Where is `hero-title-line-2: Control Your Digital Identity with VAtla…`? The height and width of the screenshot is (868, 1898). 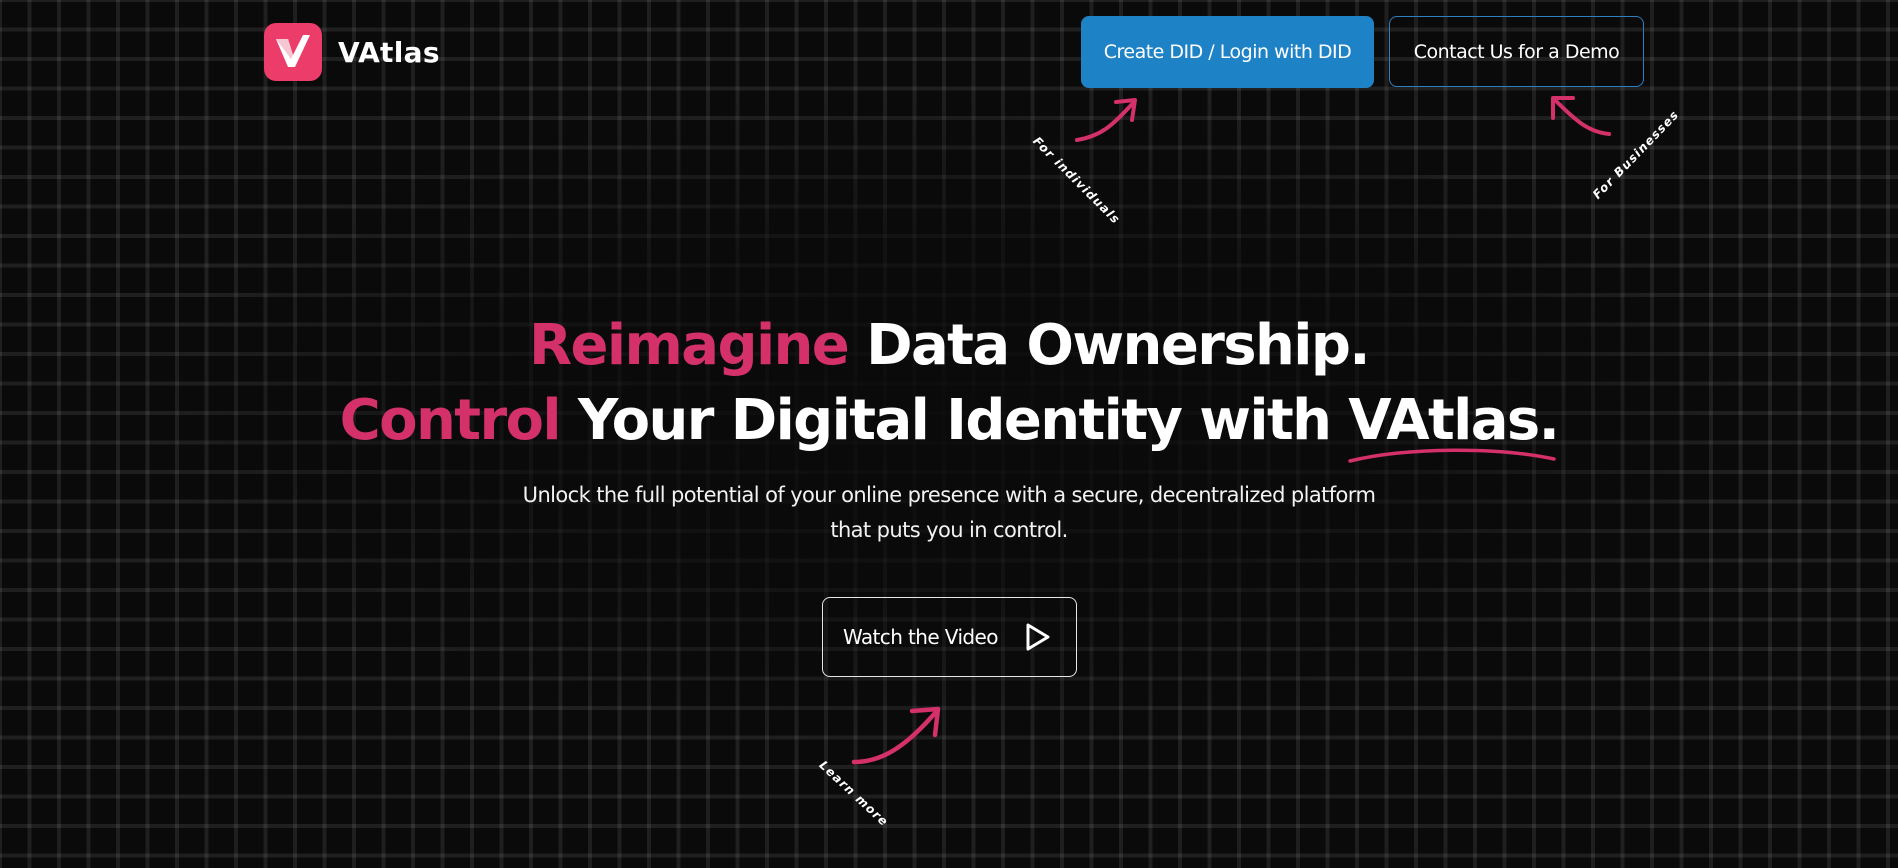
hero-title-line-2: Control Your Digital Identity with VAtla… is located at coordinates (949, 428).